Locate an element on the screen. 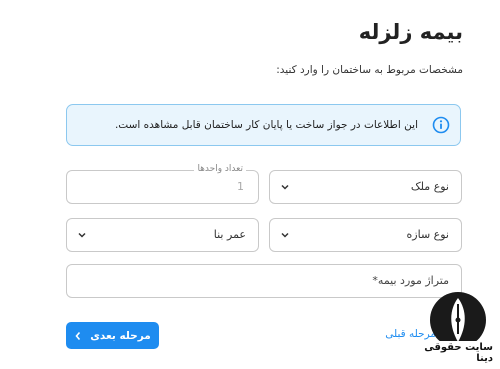 This screenshot has height=369, width=500. building-age-value: عمر بنا is located at coordinates (229, 234).